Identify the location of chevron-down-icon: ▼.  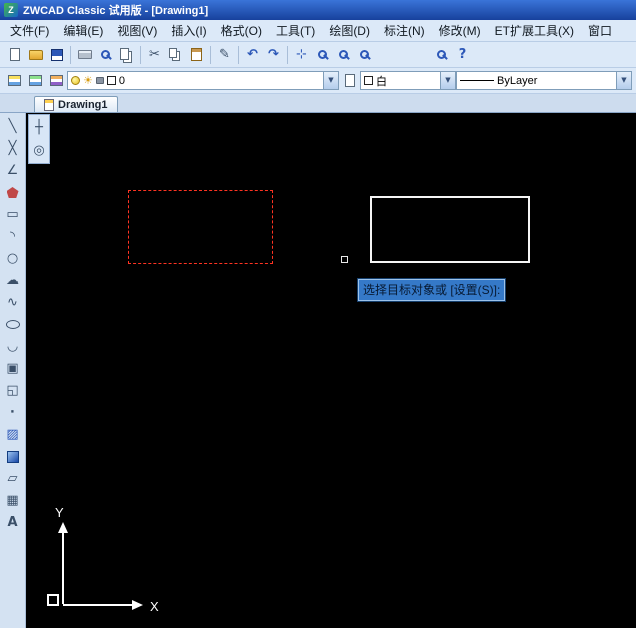
(448, 80).